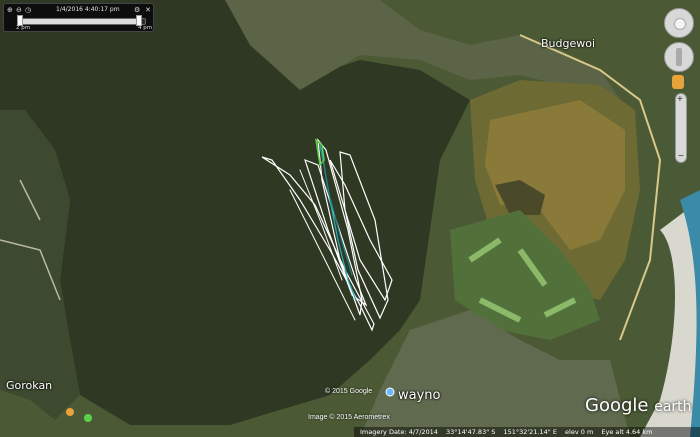  I want to click on move-control-icon, so click(679, 57).